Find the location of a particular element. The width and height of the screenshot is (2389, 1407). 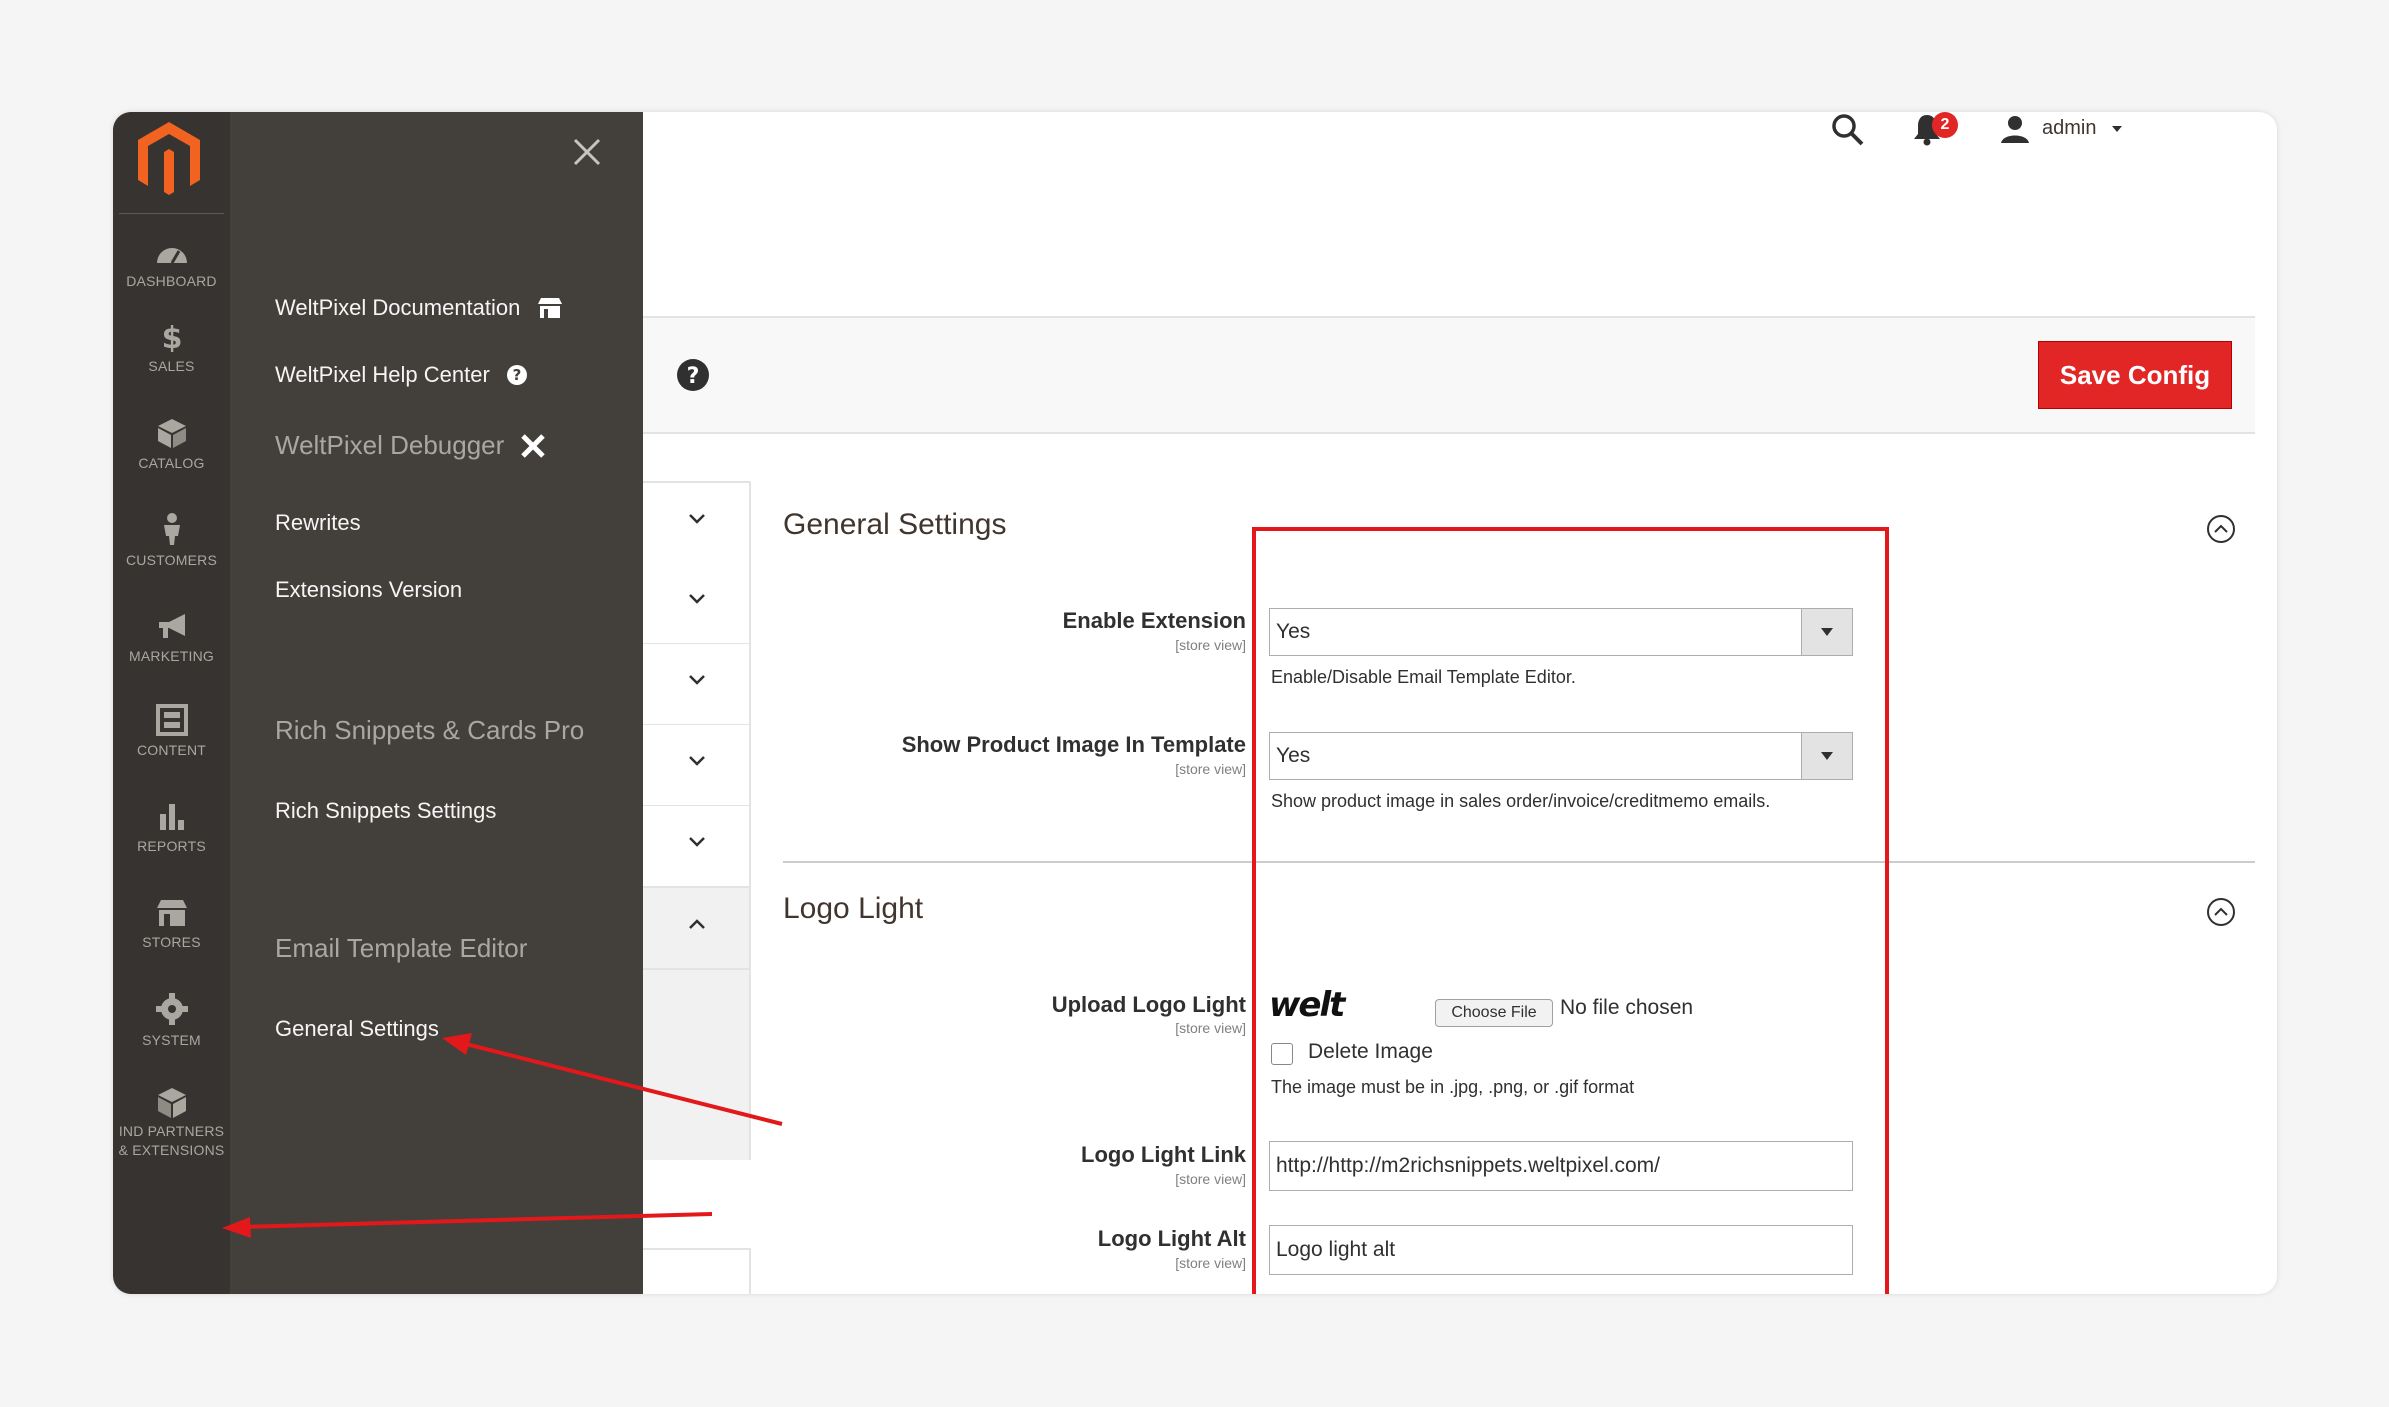

close-icon is located at coordinates (587, 152).